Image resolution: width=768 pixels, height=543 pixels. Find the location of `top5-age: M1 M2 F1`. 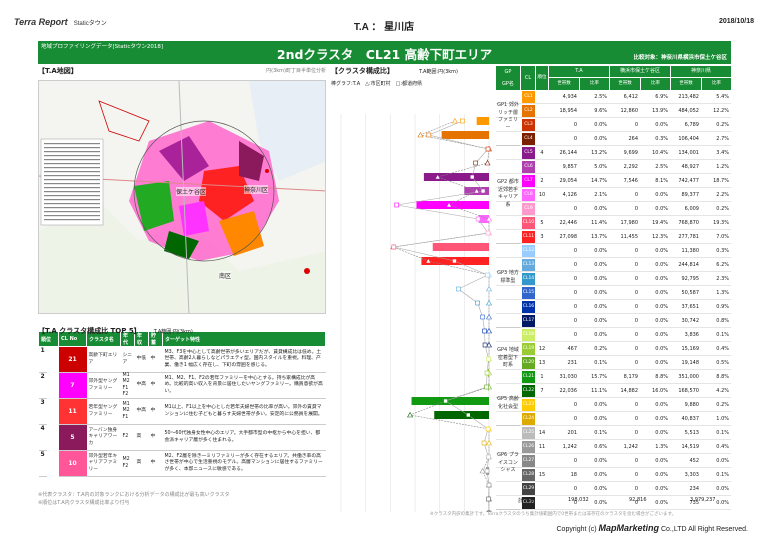

top5-age: M1 M2 F1 is located at coordinates (127, 411).